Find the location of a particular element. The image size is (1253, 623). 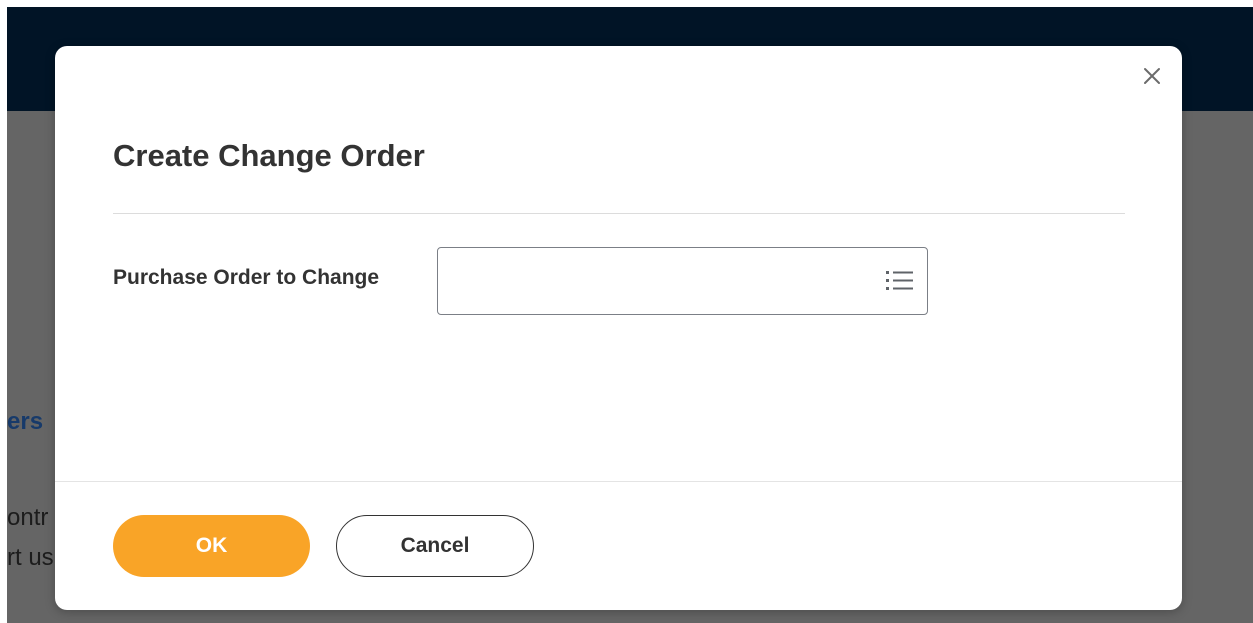

close-button is located at coordinates (1152, 76).